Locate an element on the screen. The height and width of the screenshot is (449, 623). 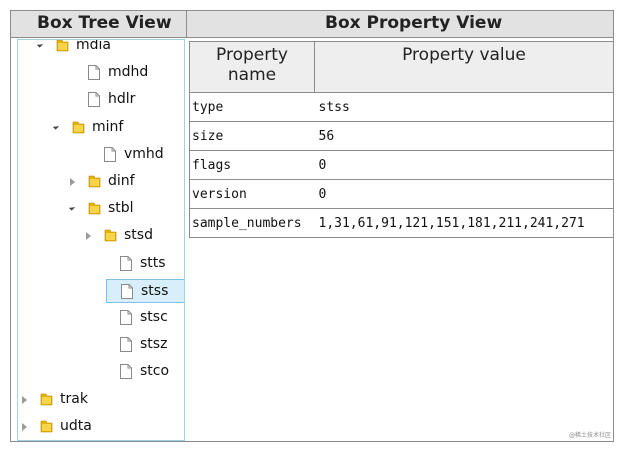
tree-node-mdia: mdia is located at coordinates (101, 48).